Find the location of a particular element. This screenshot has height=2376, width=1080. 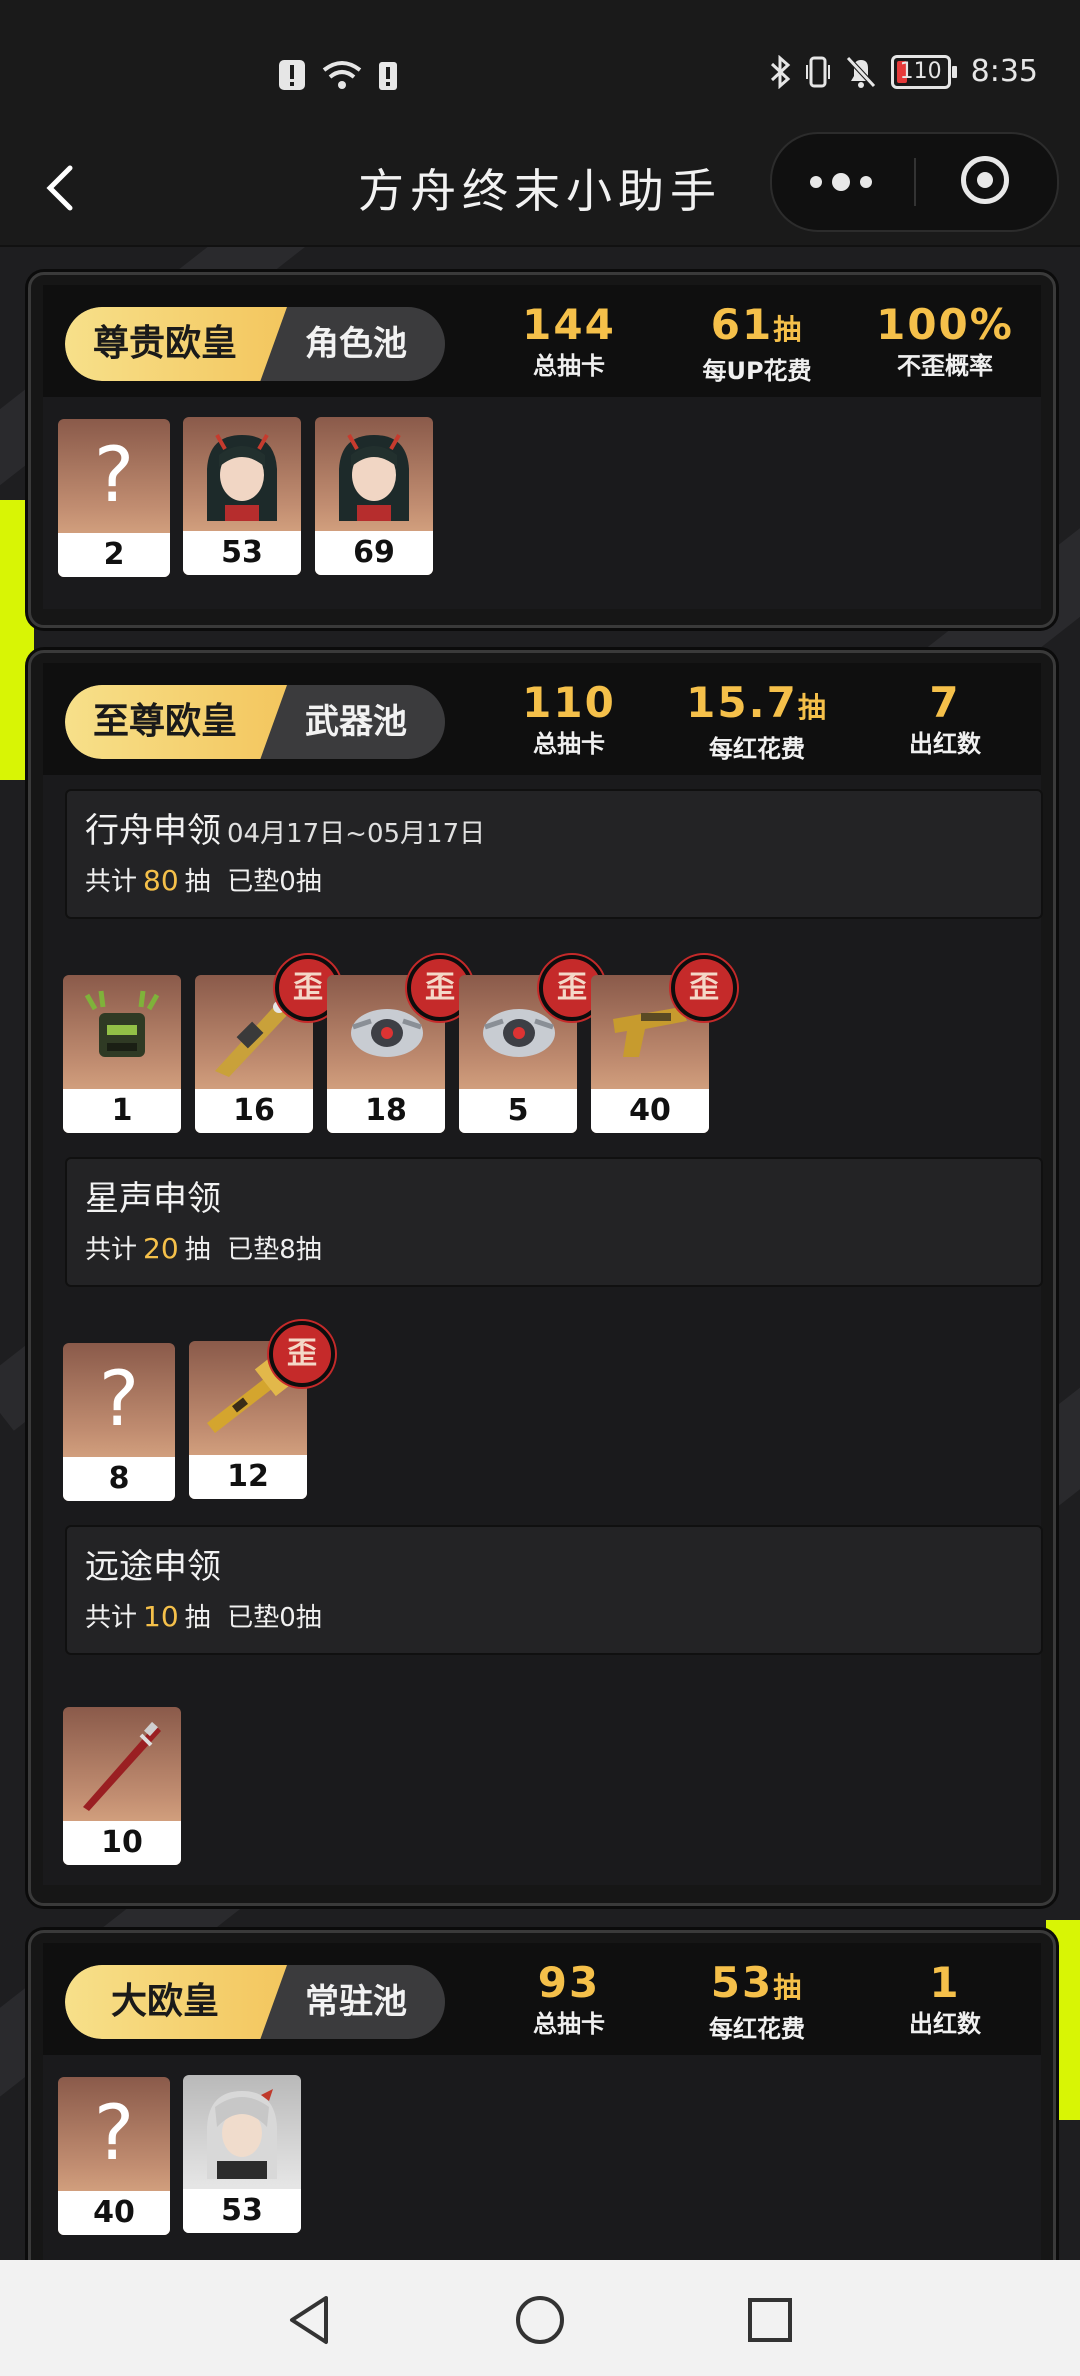

total-suffix: 抽 is located at coordinates (197, 882).